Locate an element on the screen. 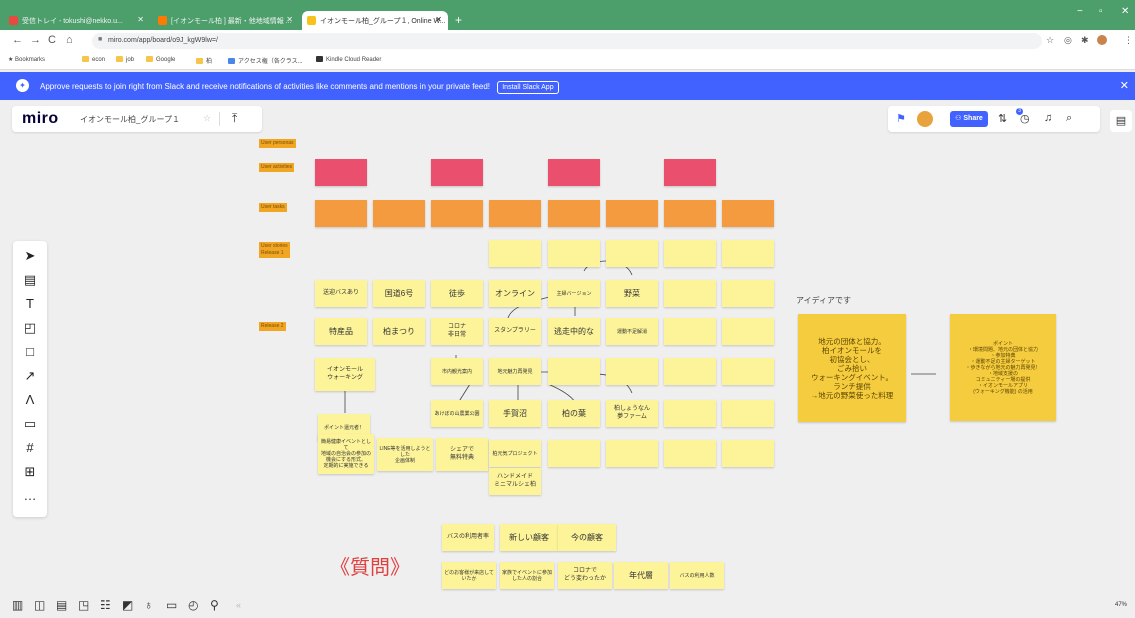  pen-icon: Λ is located at coordinates (30, 399).